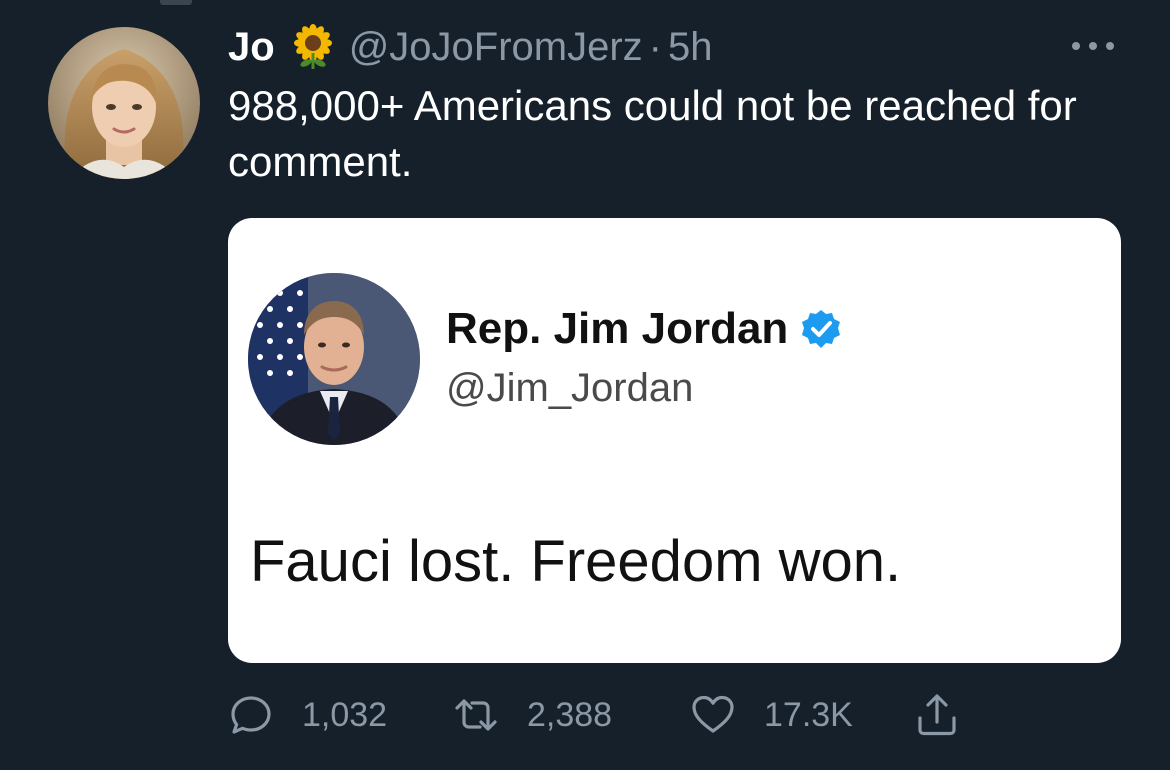  What do you see at coordinates (1093, 46) in the screenshot?
I see `ellipsis-icon` at bounding box center [1093, 46].